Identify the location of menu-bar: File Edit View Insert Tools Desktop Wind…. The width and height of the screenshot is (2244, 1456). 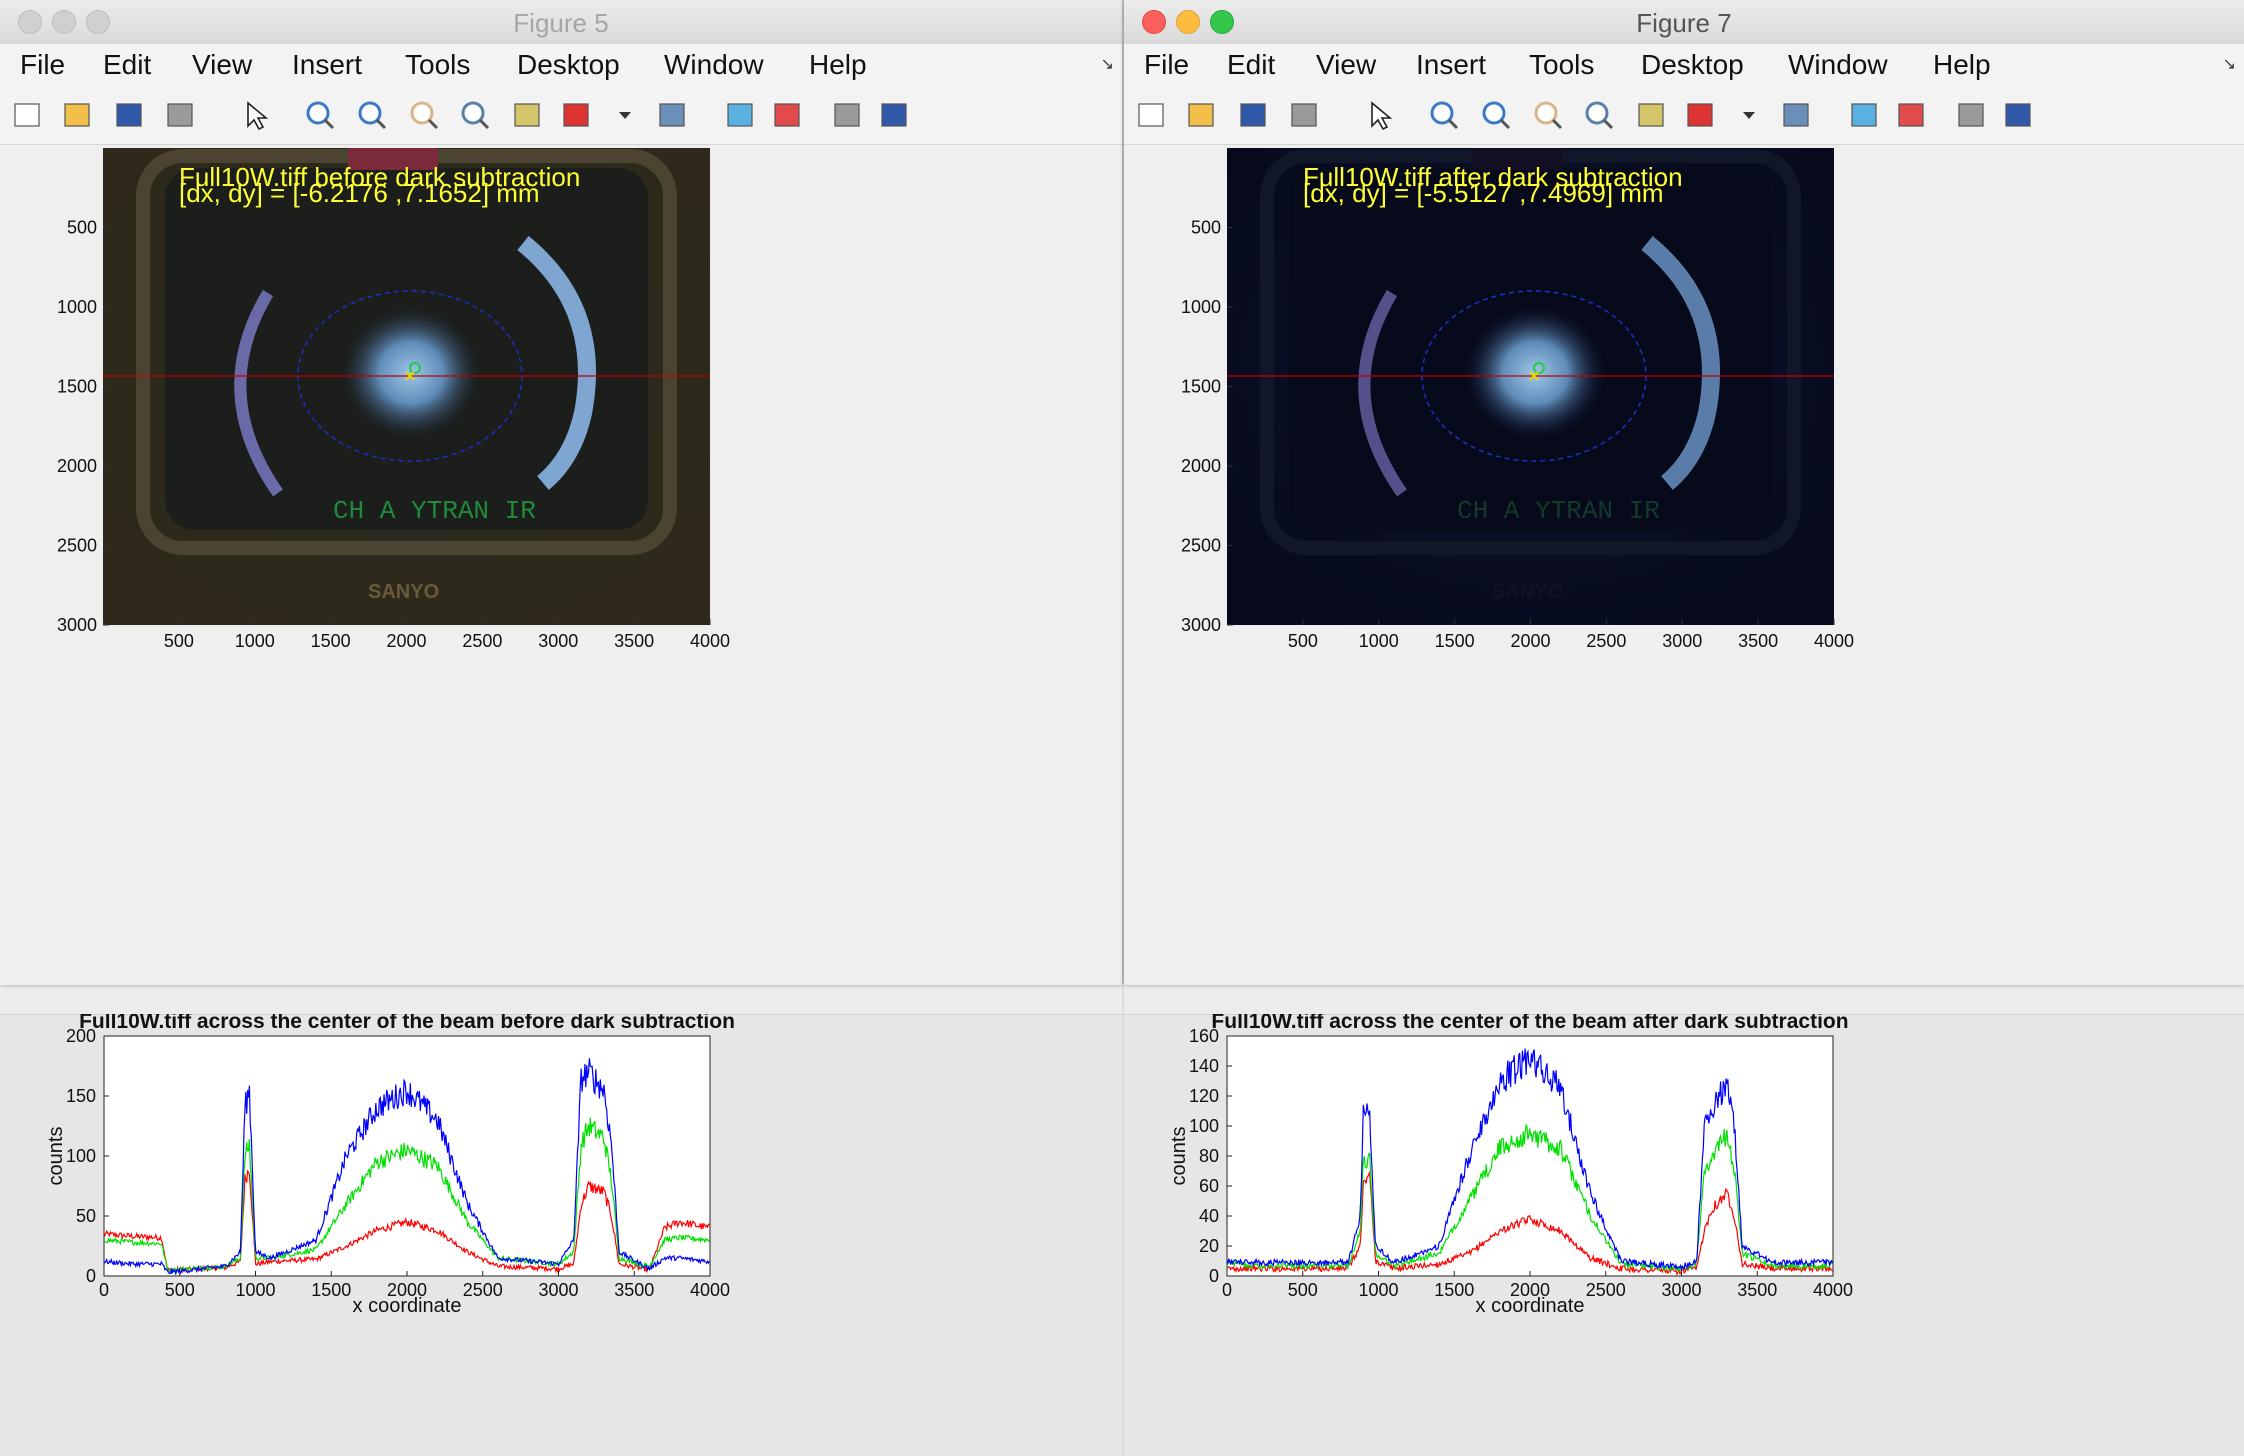
(561, 65).